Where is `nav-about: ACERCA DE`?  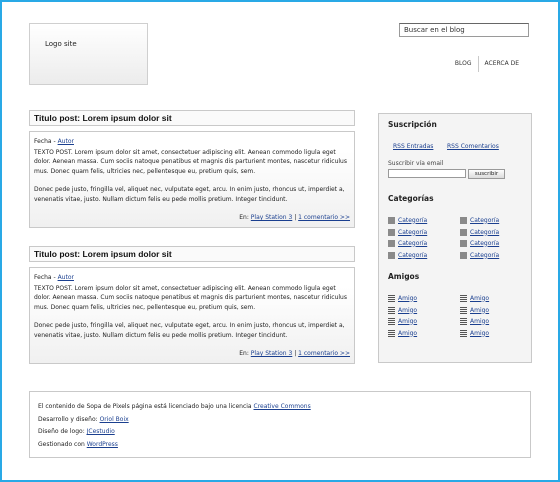
nav-about: ACERCA DE is located at coordinates (502, 66).